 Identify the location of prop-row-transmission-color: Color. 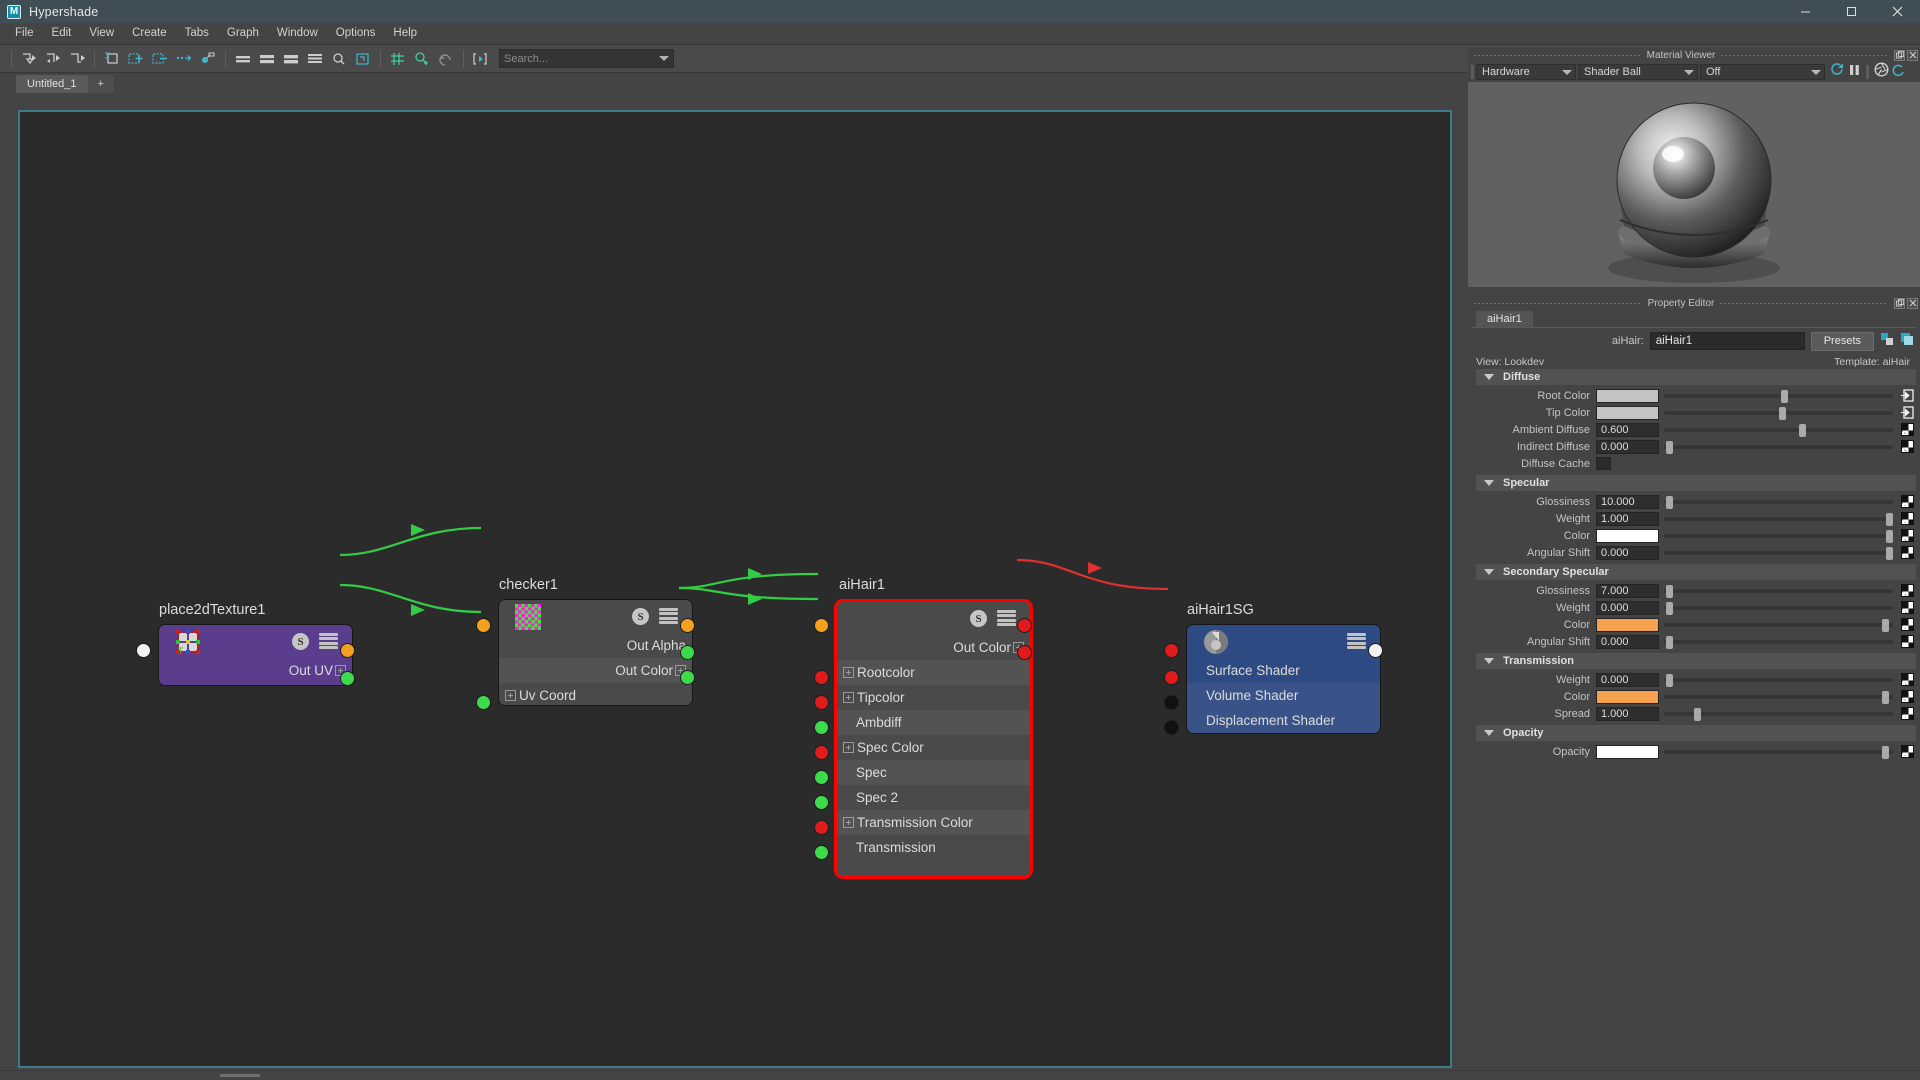
(1694, 696).